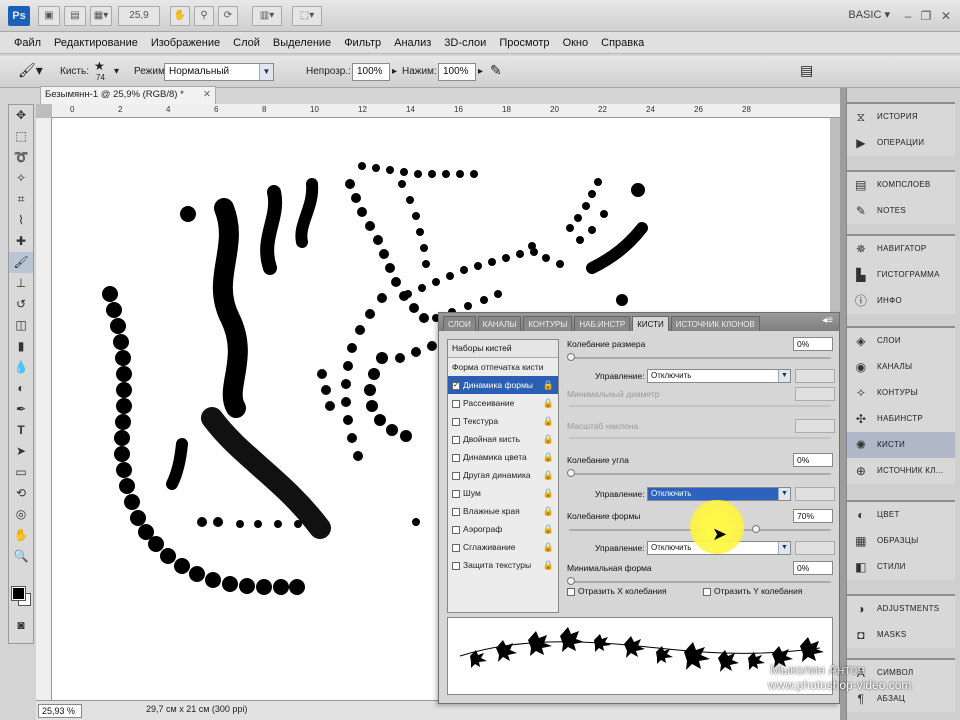 Image resolution: width=960 pixels, height=720 pixels. Describe the element at coordinates (901, 211) in the screenshot. I see `dock-item-notes: ✎ NOTES` at that location.